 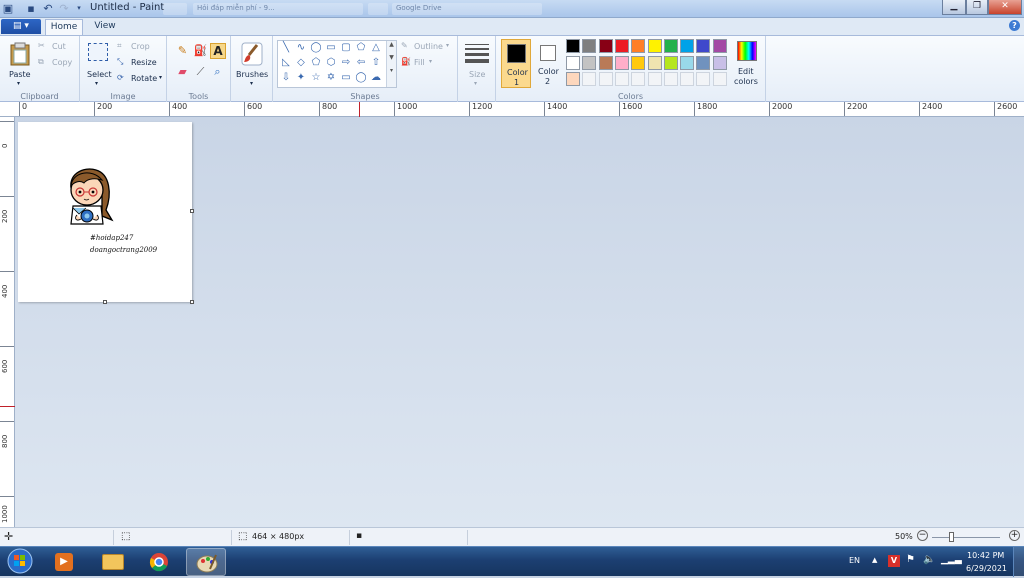 What do you see at coordinates (286, 62) in the screenshot?
I see `right-triangle-shape-icon: ◺` at bounding box center [286, 62].